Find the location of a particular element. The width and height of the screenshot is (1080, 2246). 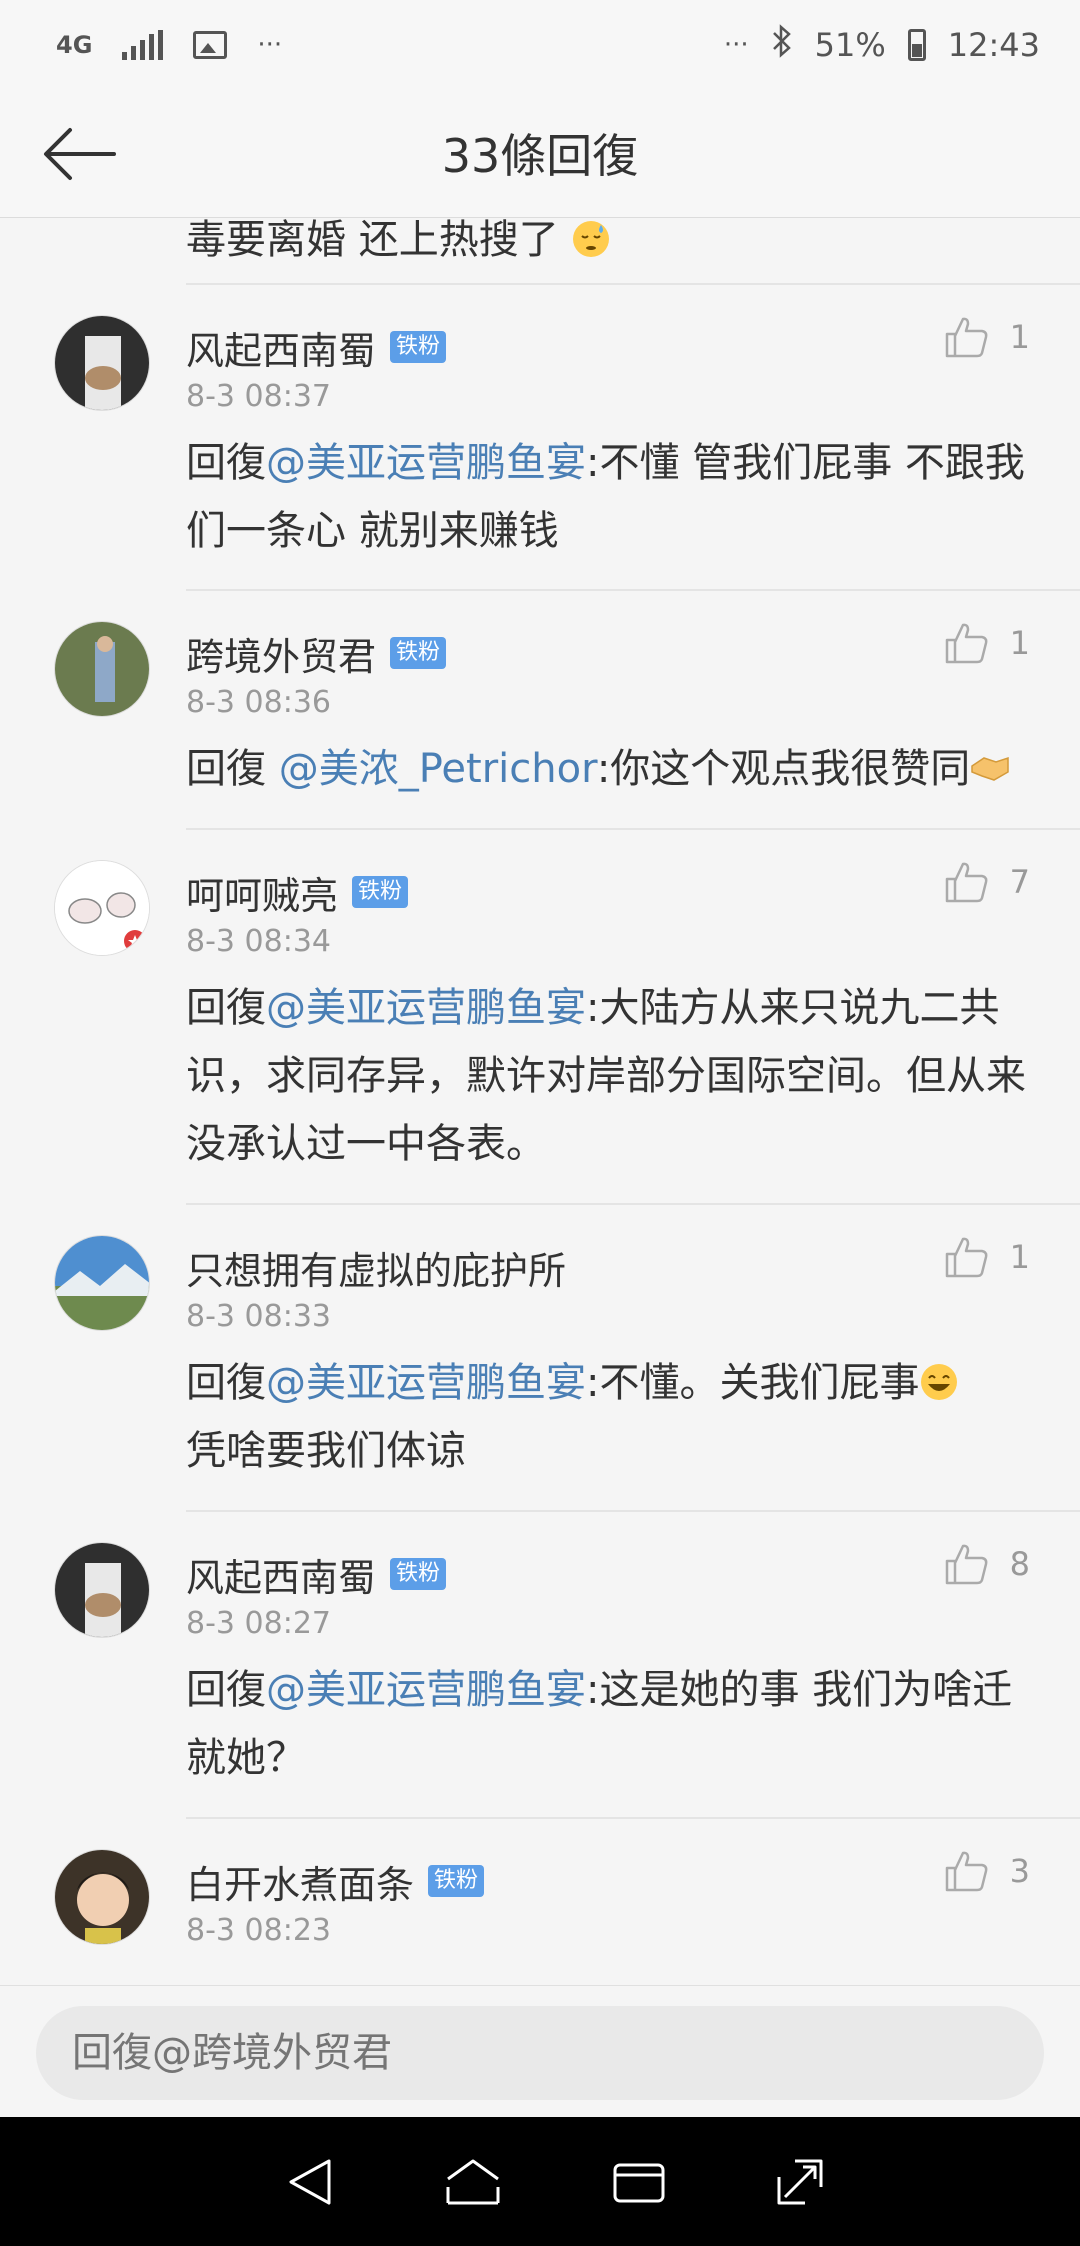

nav-expand-icon is located at coordinates (800, 2182).